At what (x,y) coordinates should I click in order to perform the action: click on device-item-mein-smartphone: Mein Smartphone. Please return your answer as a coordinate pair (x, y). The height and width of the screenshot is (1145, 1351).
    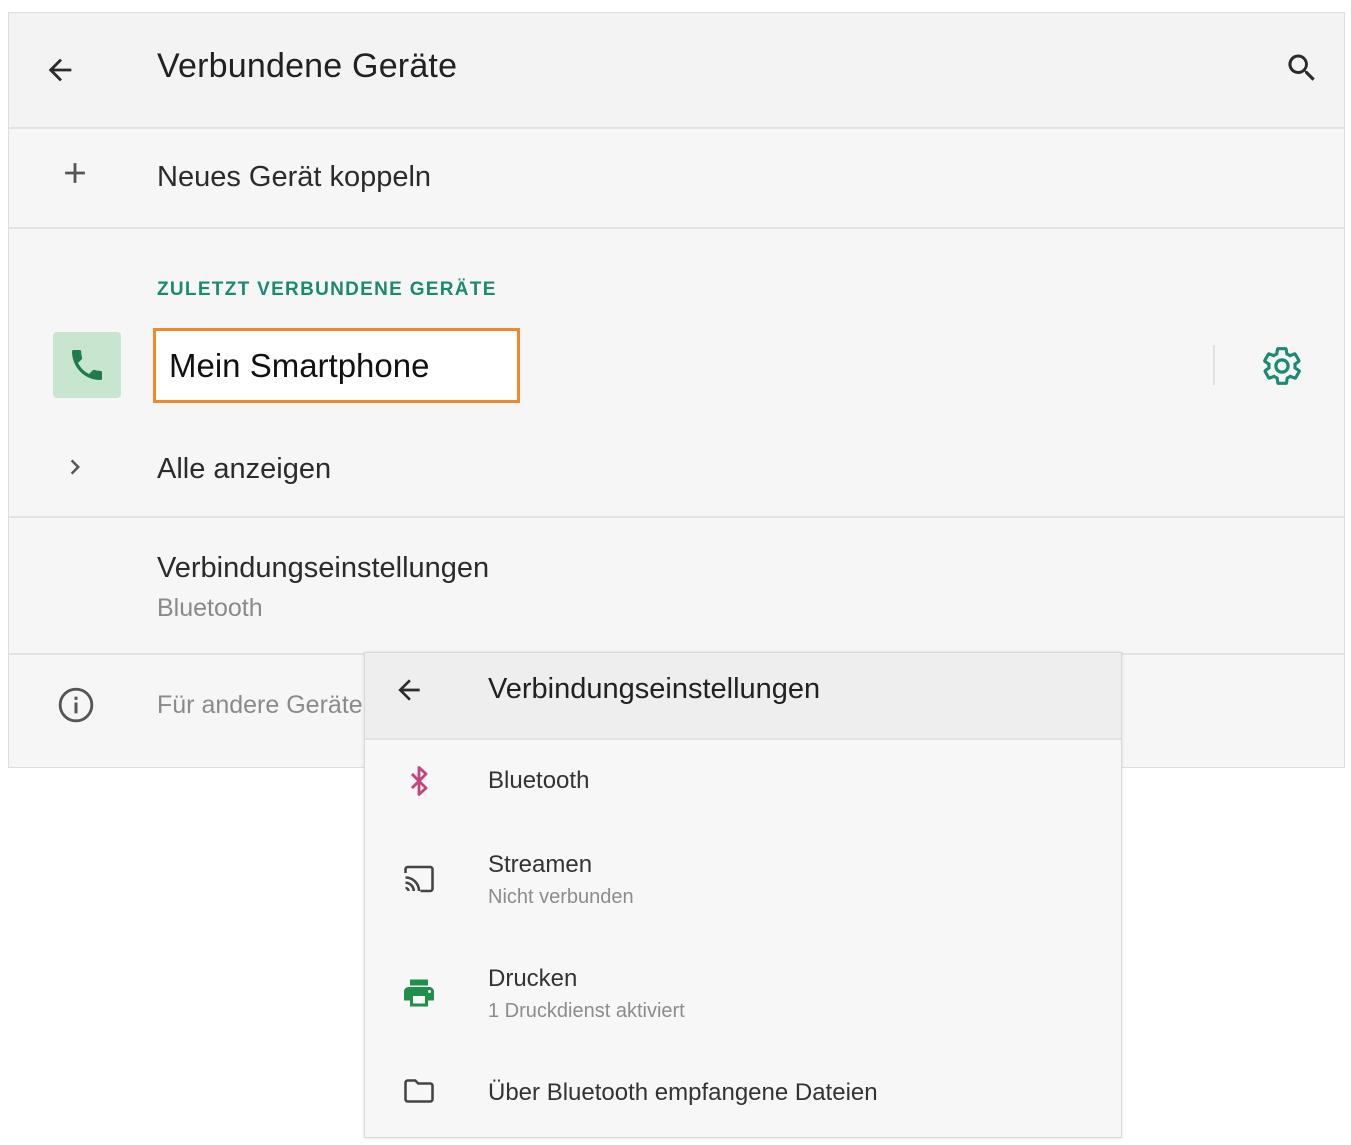
    Looking at the image, I should click on (336, 365).